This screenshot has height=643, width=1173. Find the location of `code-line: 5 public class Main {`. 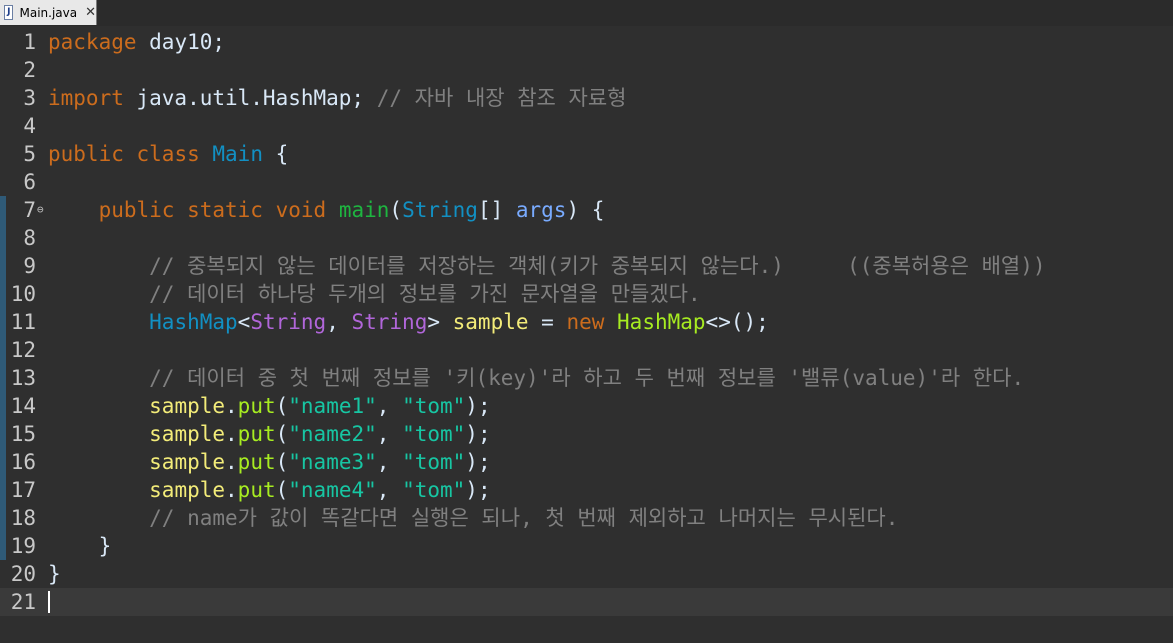

code-line: 5 public class Main { is located at coordinates (586, 154).